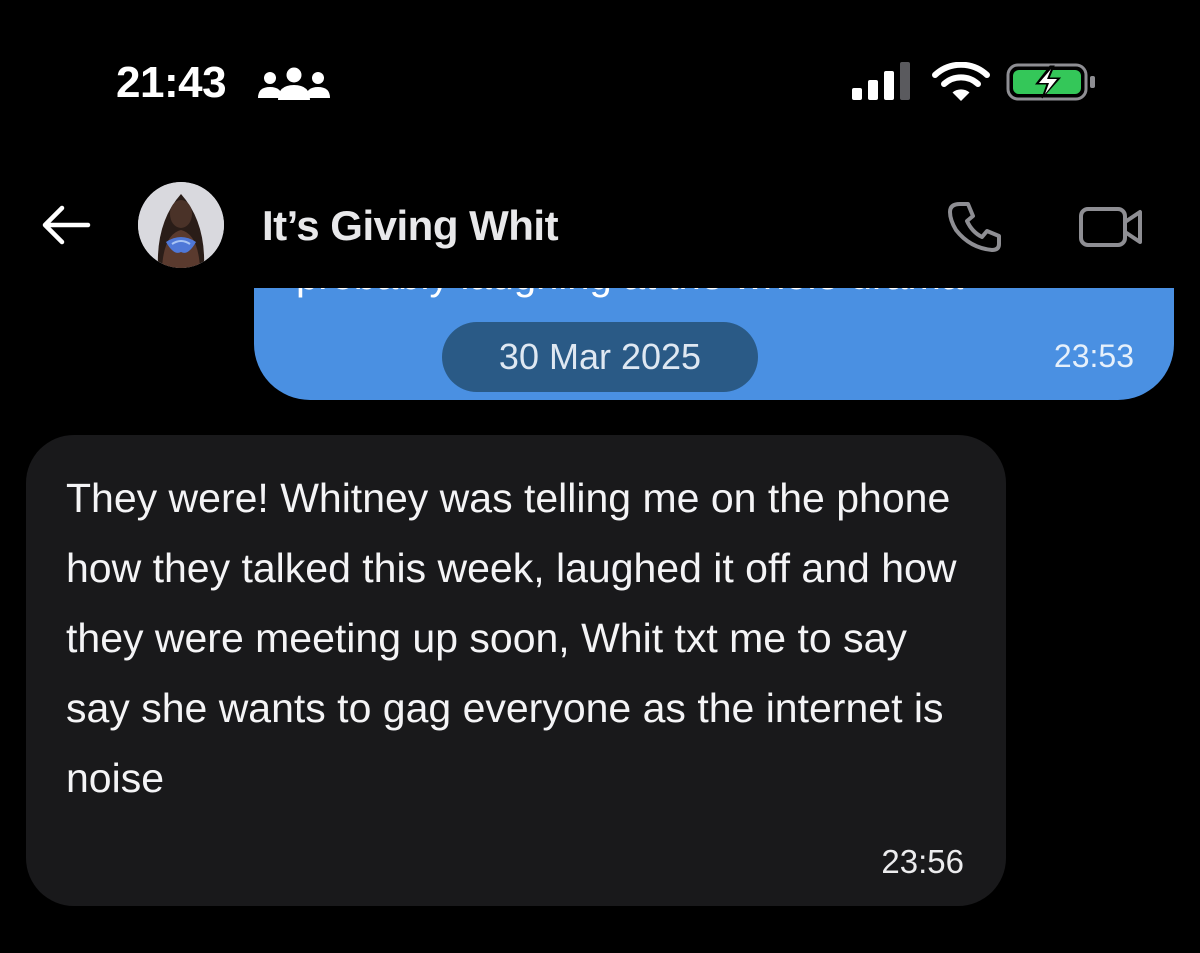  I want to click on phone-icon, so click(975, 227).